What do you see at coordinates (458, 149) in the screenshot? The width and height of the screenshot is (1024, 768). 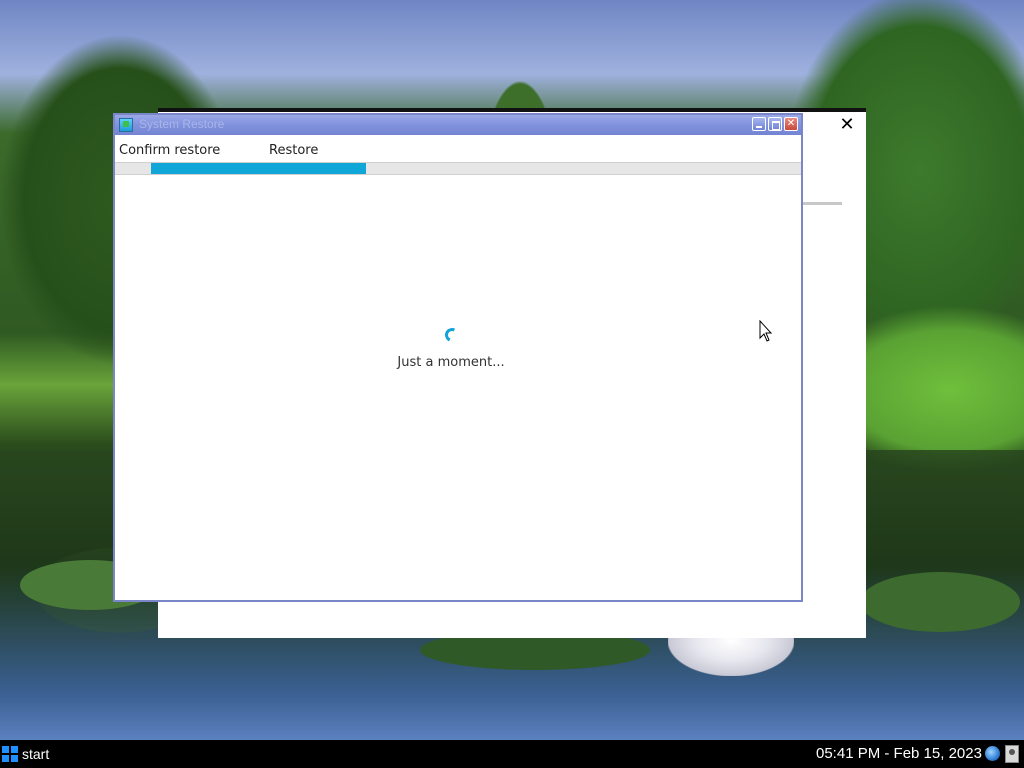 I see `wizard-steps: Confirm restore Restore` at bounding box center [458, 149].